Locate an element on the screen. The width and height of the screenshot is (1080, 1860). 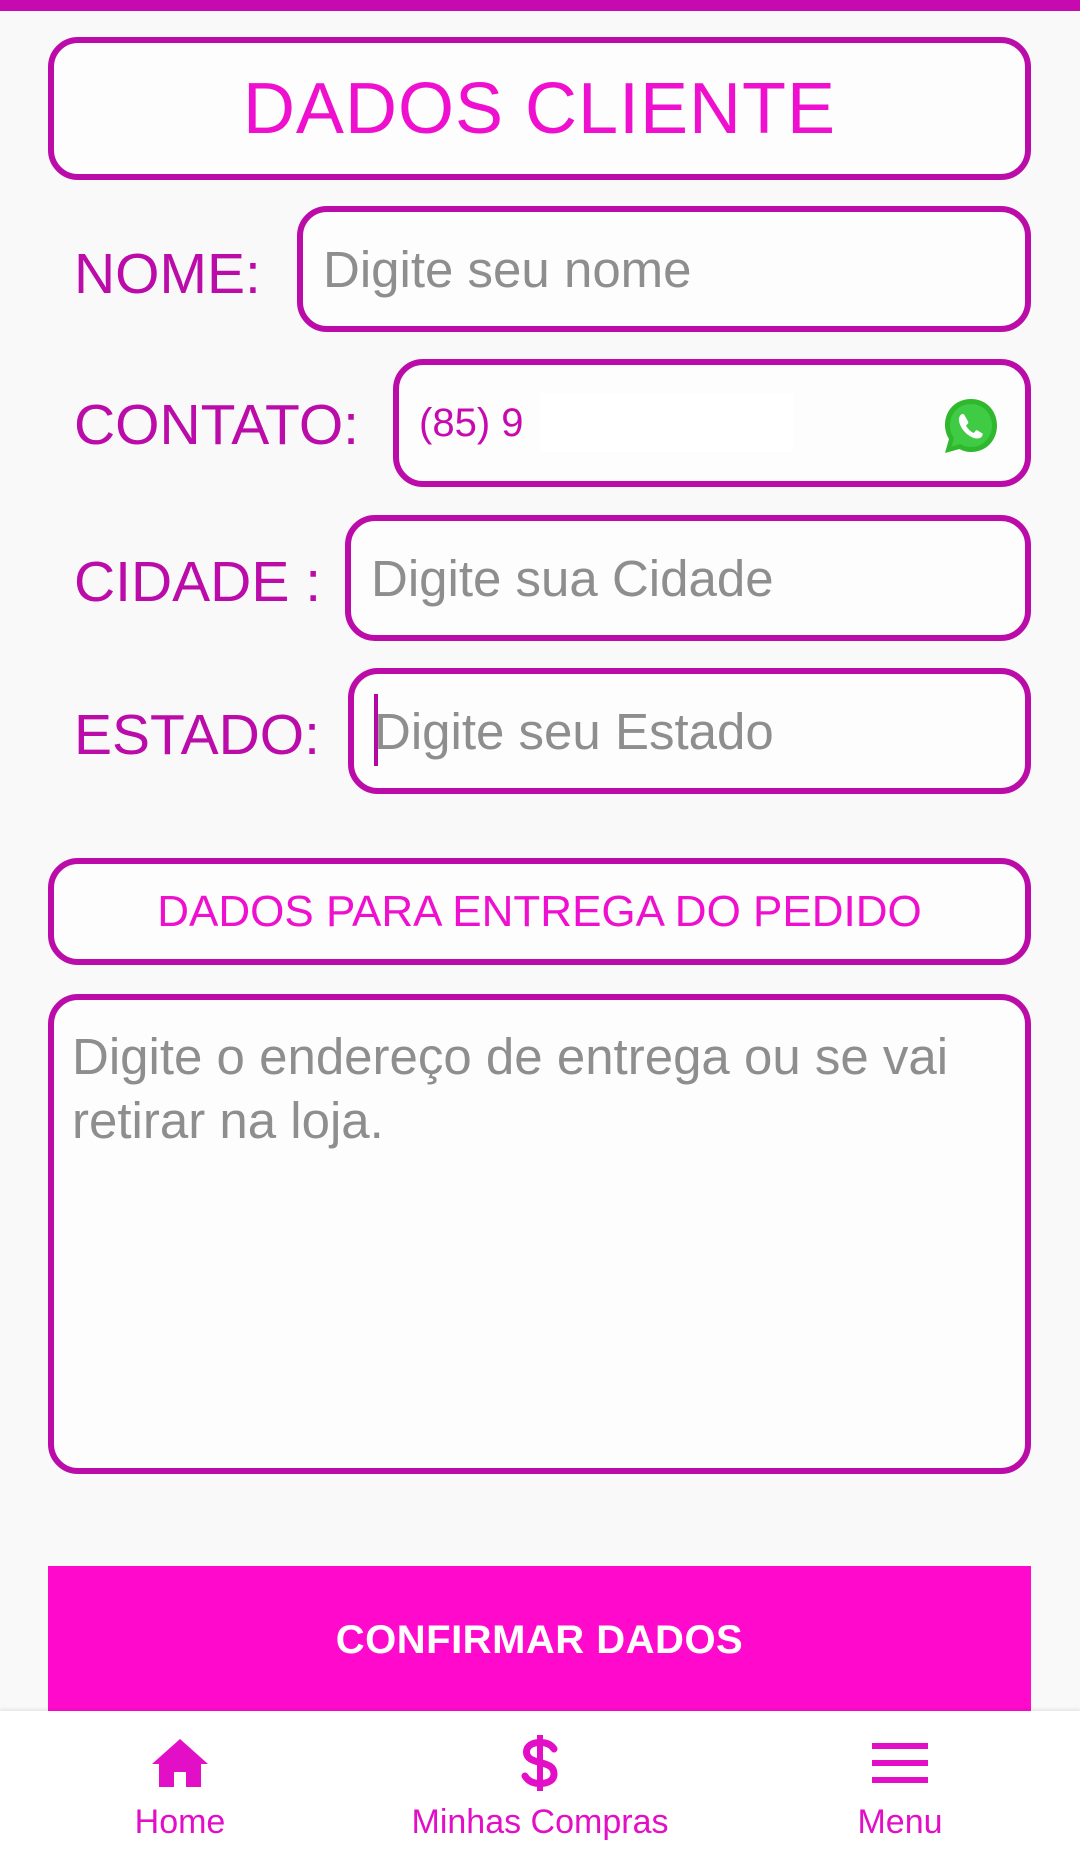
estado-input: Digite seu Estado is located at coordinates (689, 731).